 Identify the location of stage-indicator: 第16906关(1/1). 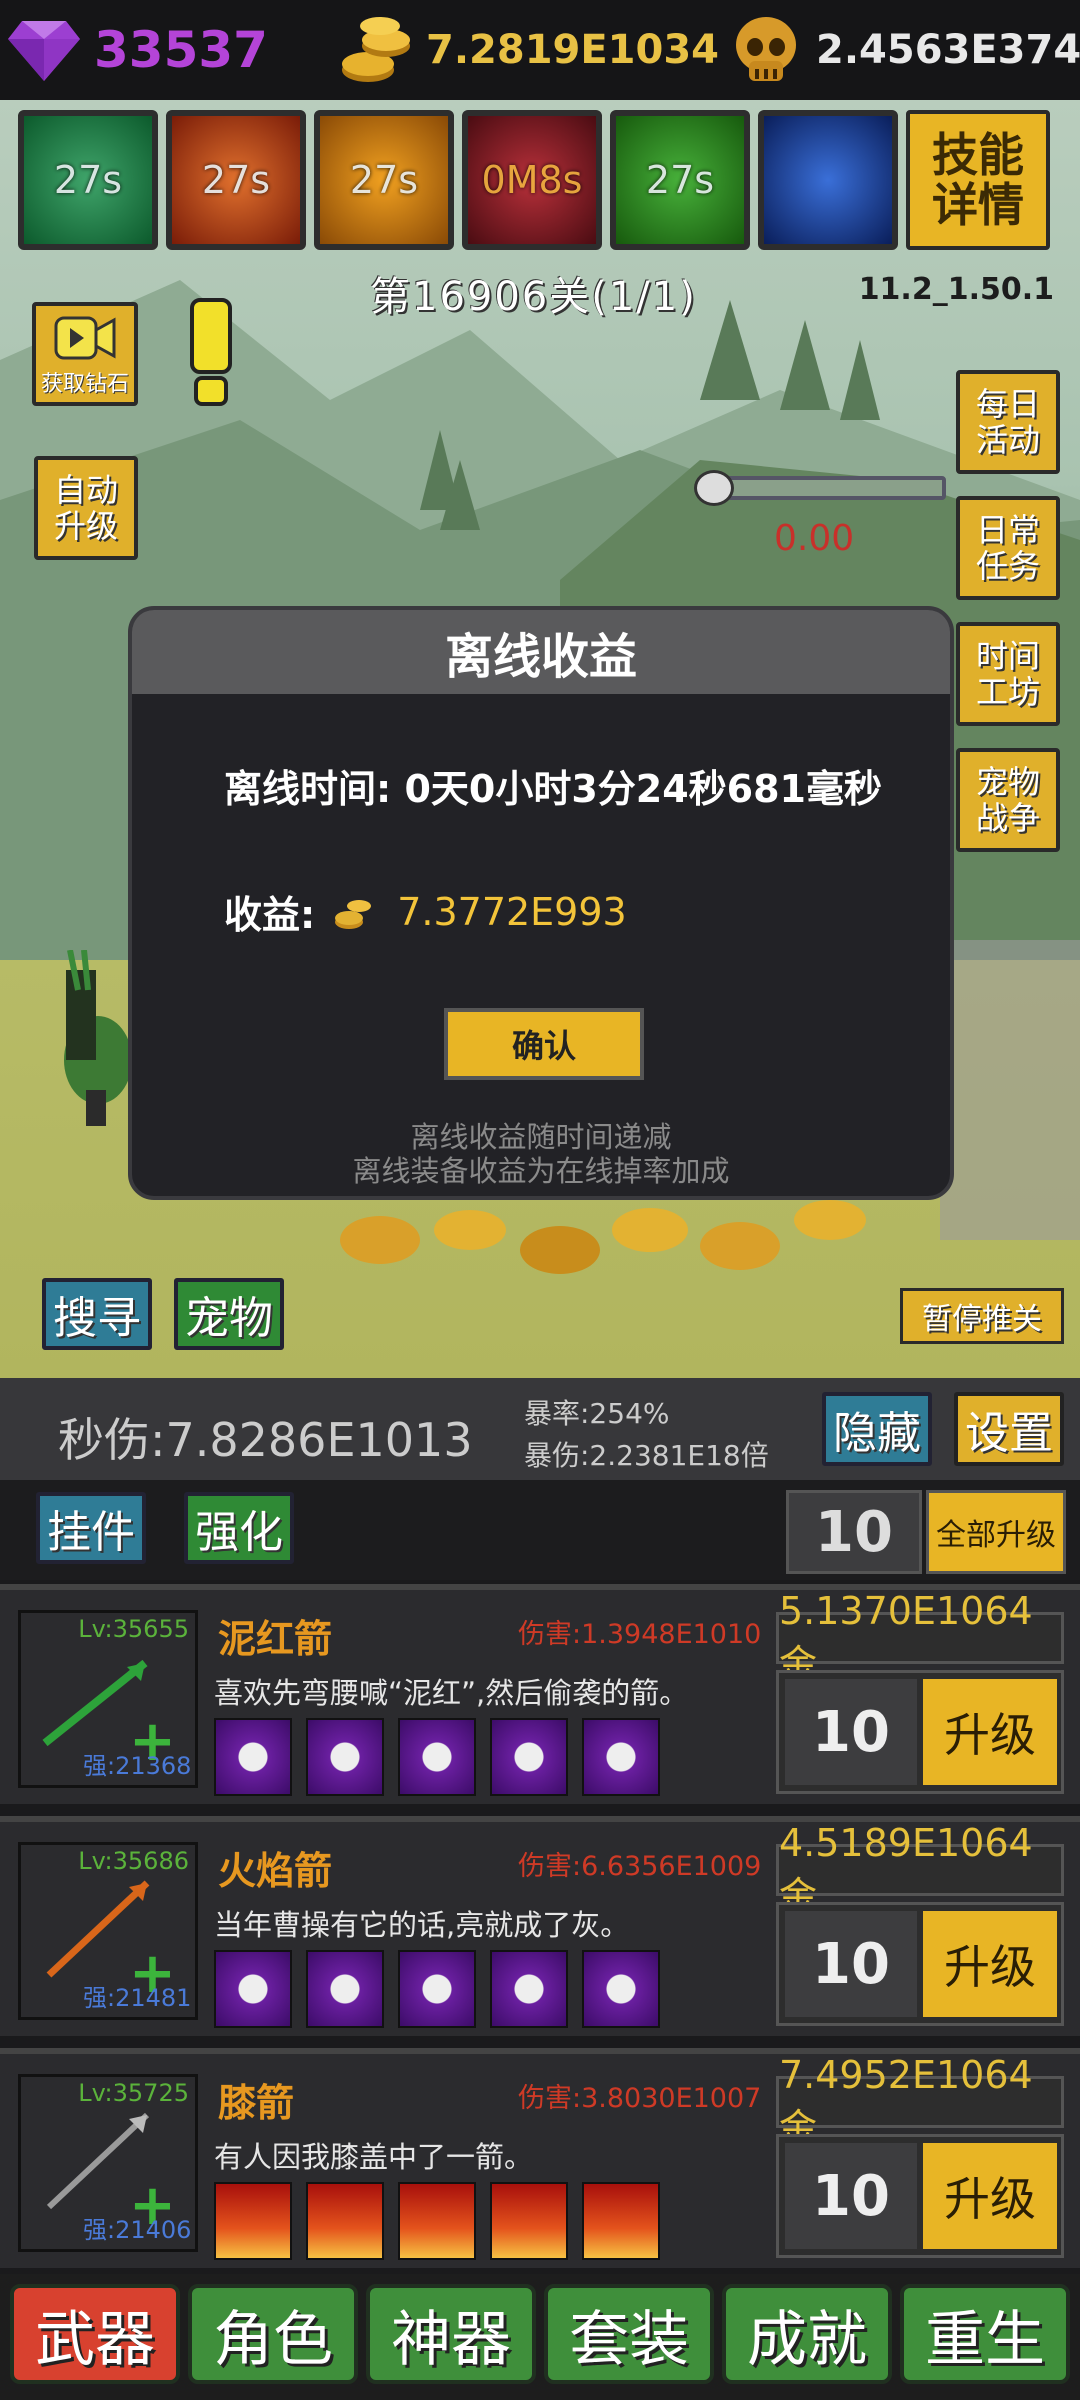
(533, 297).